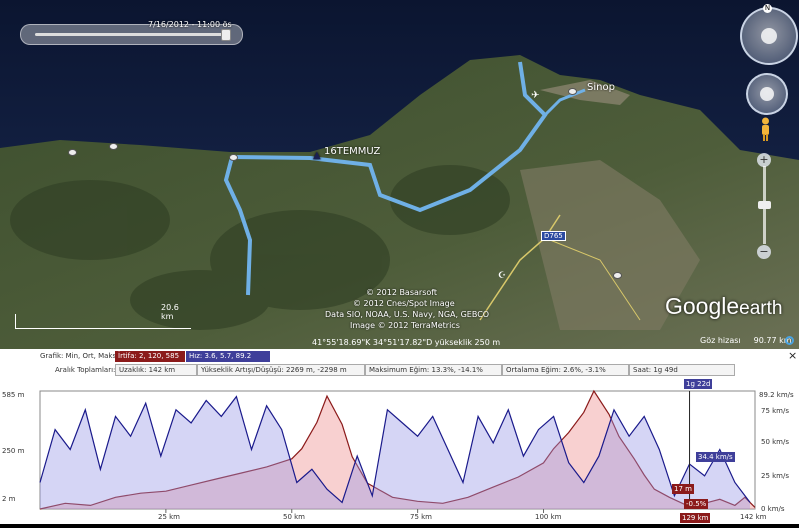  What do you see at coordinates (548, 517) in the screenshot?
I see `x-tick-label: 100 km` at bounding box center [548, 517].